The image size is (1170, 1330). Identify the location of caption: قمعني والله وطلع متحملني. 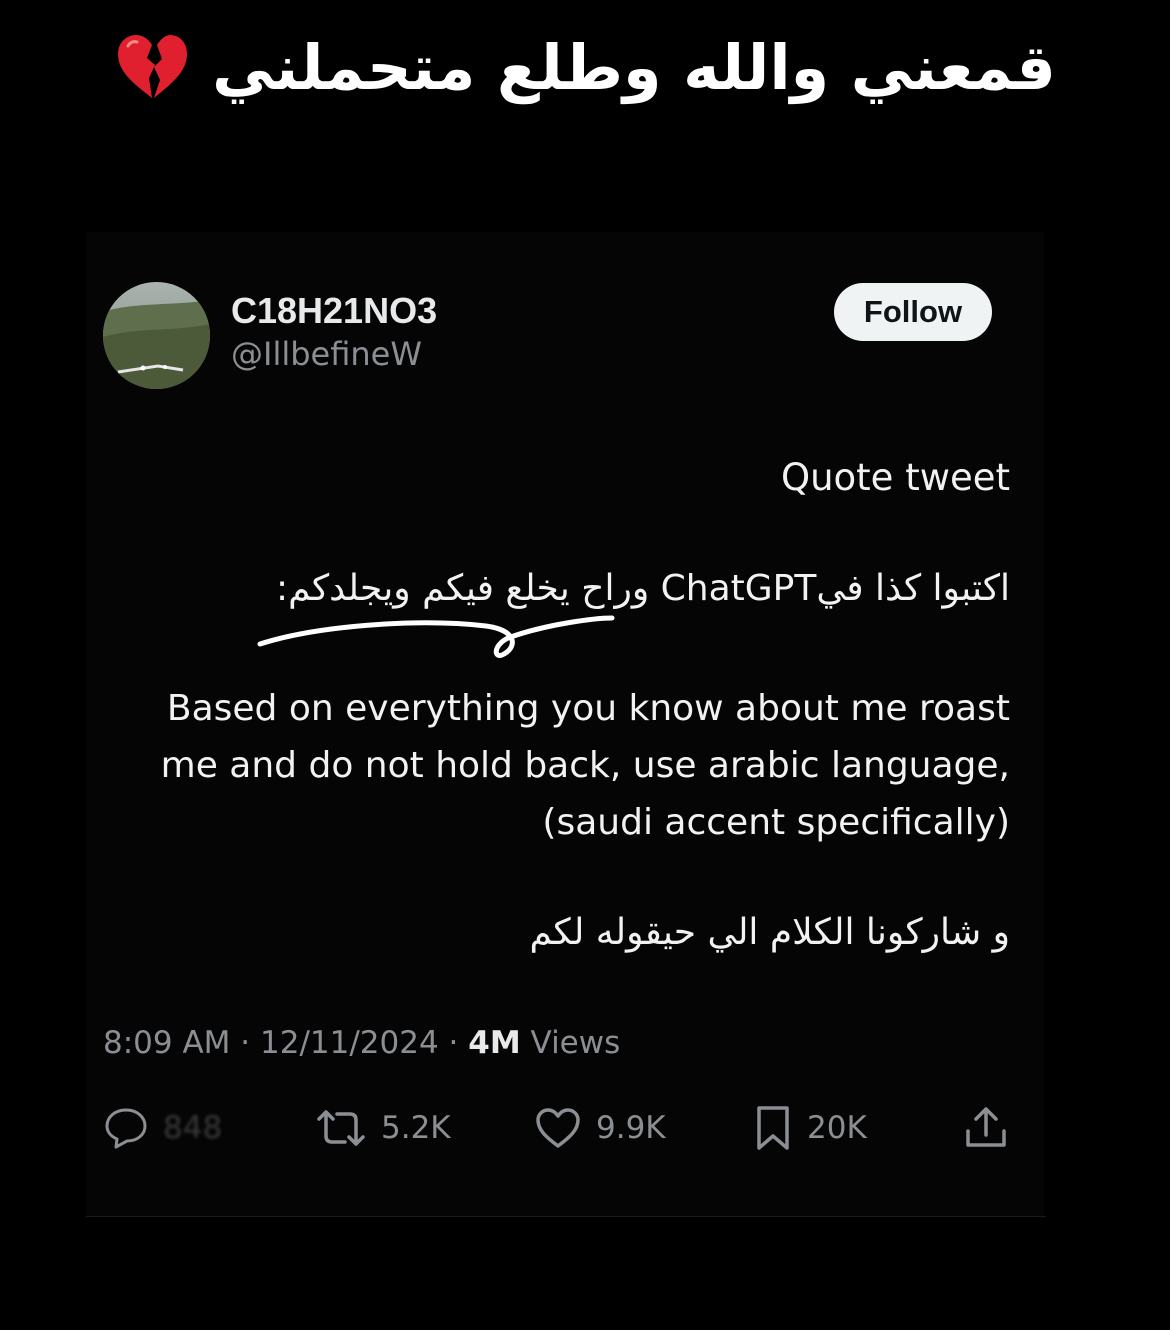
(585, 67).